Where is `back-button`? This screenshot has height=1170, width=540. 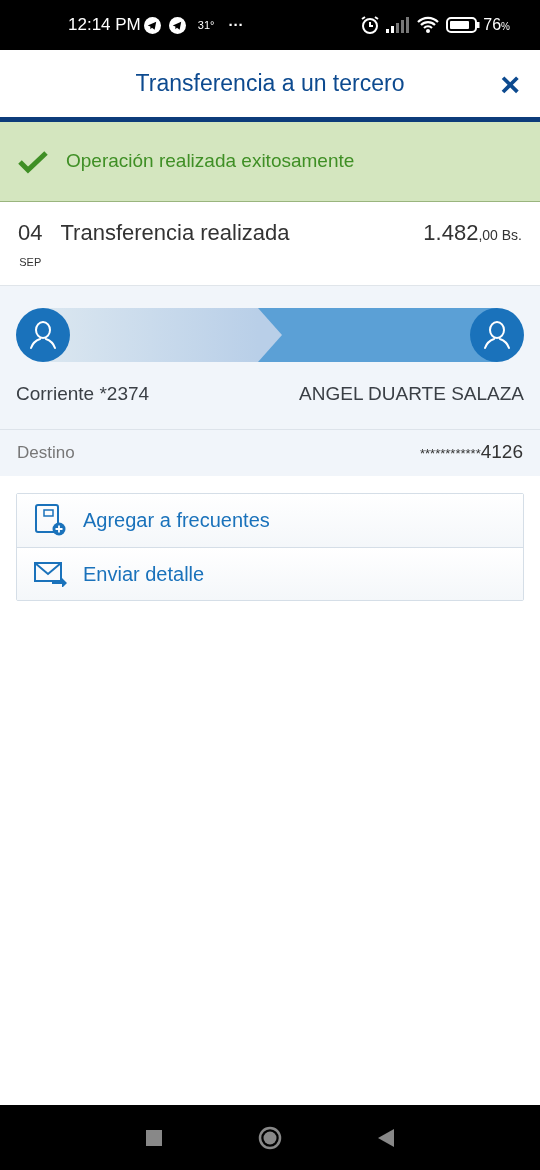
back-button is located at coordinates (386, 1137).